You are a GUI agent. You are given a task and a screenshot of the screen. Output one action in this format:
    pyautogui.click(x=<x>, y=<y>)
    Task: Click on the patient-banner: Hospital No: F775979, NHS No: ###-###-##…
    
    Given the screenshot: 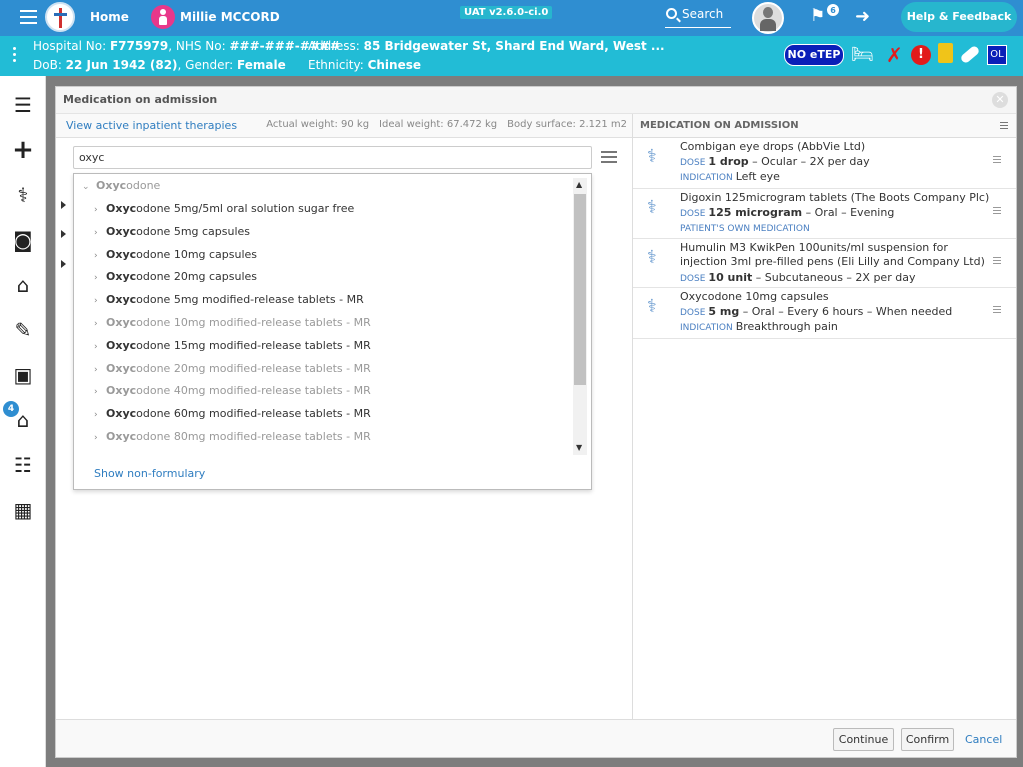 What is the action you would take?
    pyautogui.click(x=511, y=56)
    